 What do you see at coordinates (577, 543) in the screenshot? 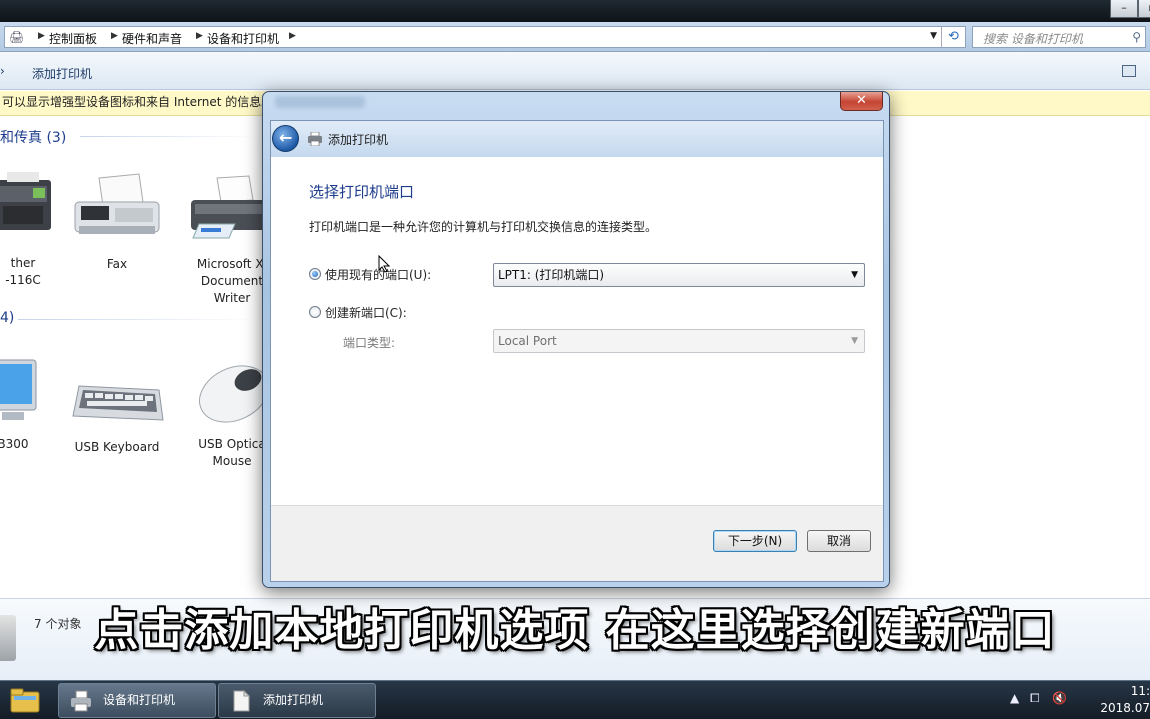
I see `dialog-footer: 下一步(N) 取消` at bounding box center [577, 543].